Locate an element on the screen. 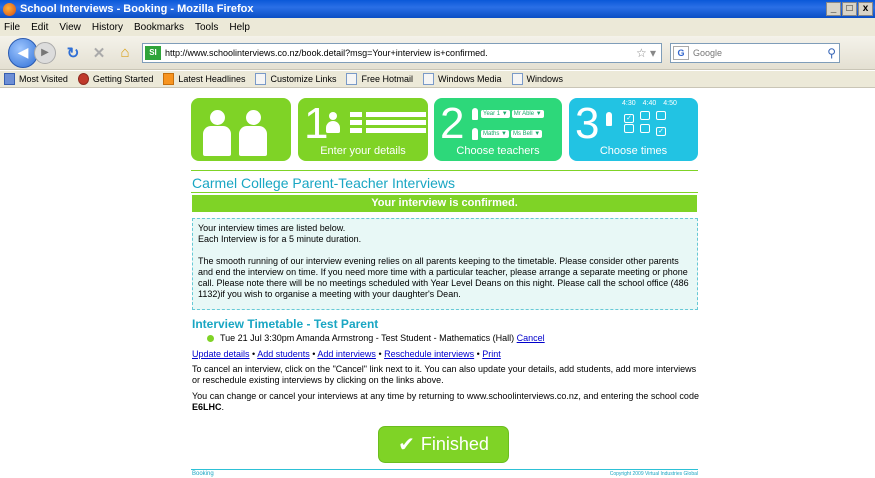  page-title: Carmel College Parent-Teacher Interviews is located at coordinates (323, 183).